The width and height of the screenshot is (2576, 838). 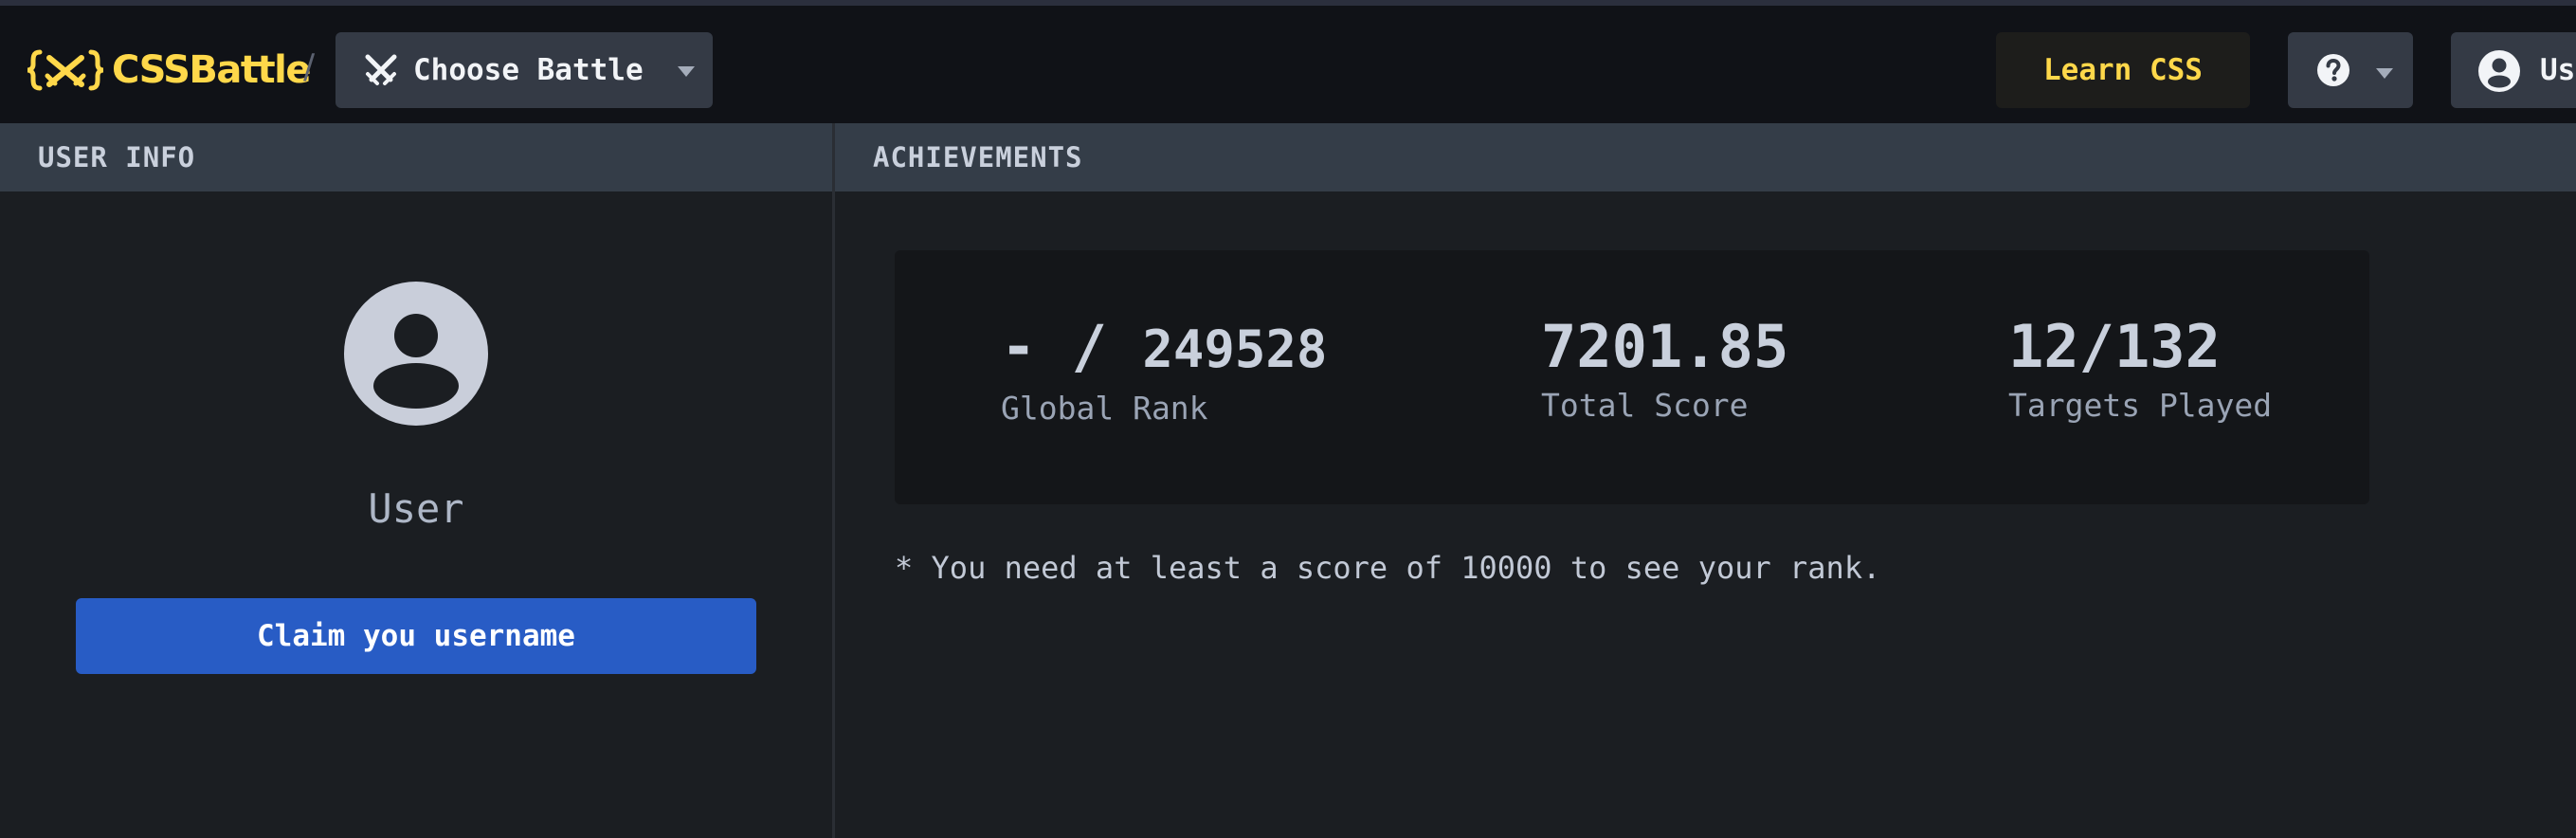 I want to click on stat-value-number: 249528, so click(x=1235, y=349).